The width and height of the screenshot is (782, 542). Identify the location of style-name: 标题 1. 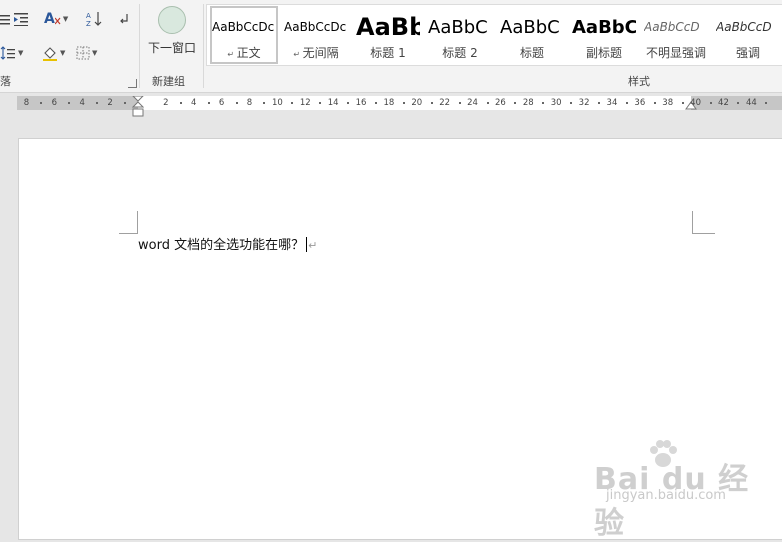
(388, 53).